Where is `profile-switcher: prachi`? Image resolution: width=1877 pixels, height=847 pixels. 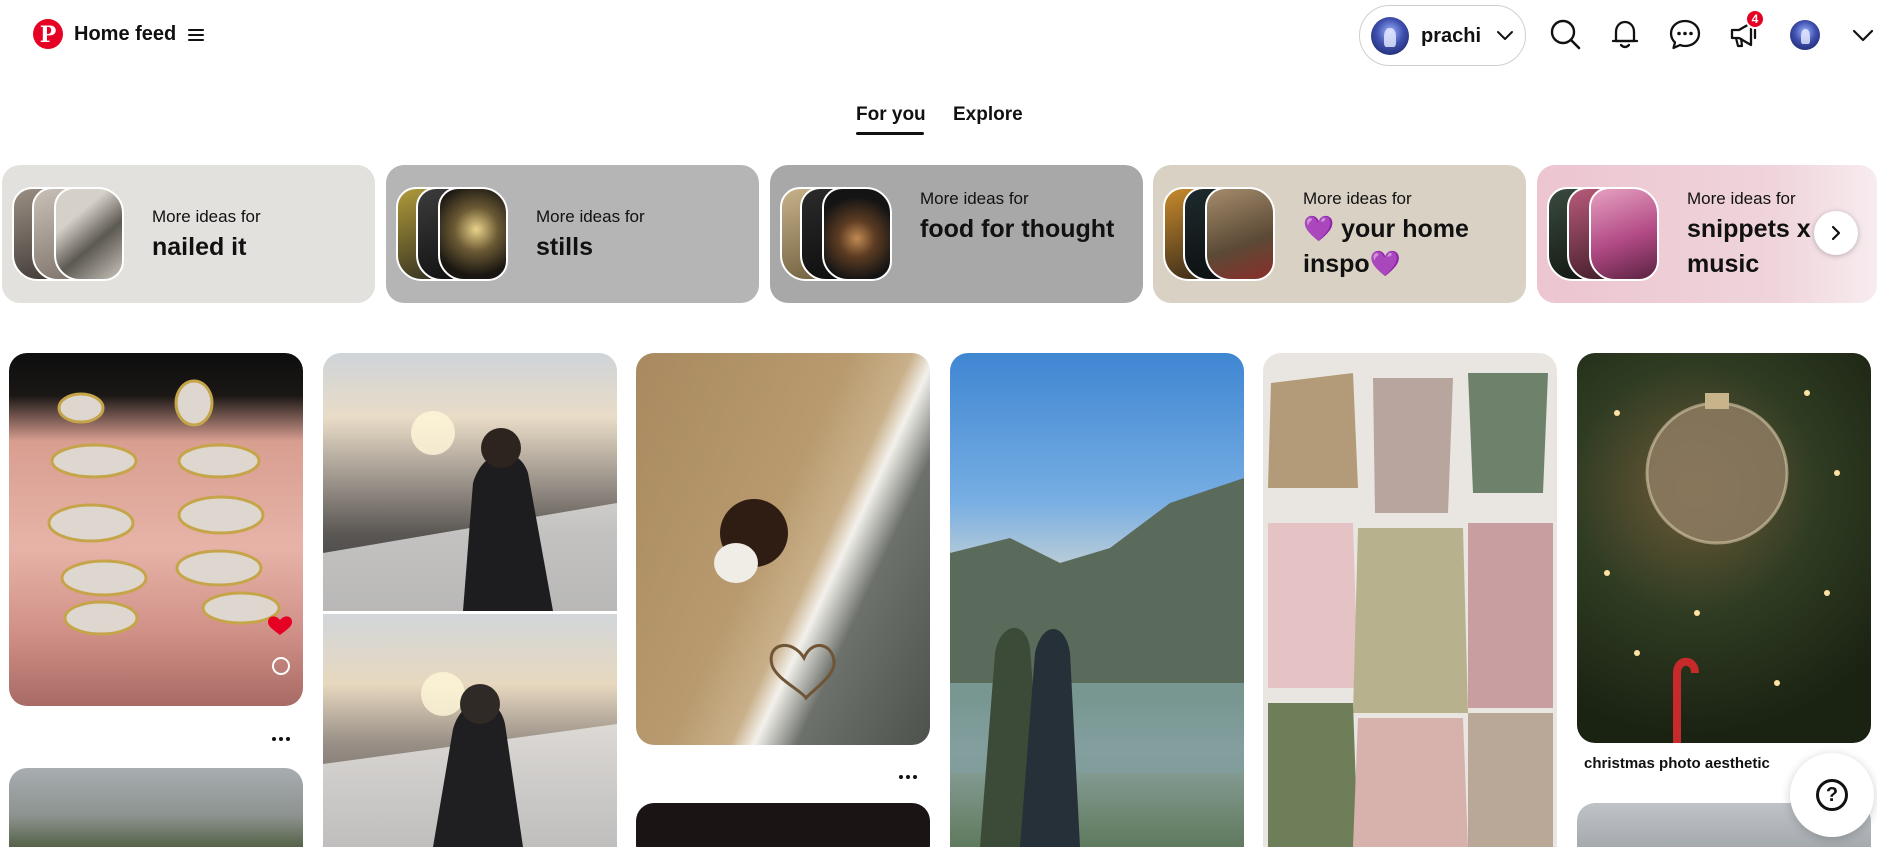
profile-switcher: prachi is located at coordinates (1442, 35).